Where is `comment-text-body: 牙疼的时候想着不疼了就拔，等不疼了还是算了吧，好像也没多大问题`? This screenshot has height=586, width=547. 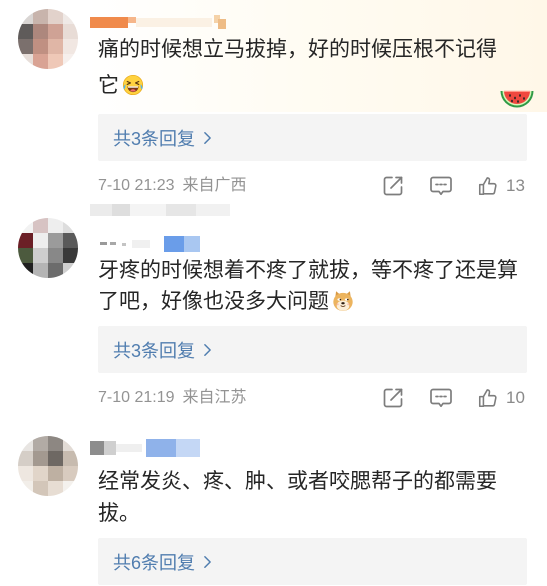
comment-text-body: 牙疼的时候想着不疼了就拔，等不疼了还是算了吧，好像也没多大问题 is located at coordinates (308, 286).